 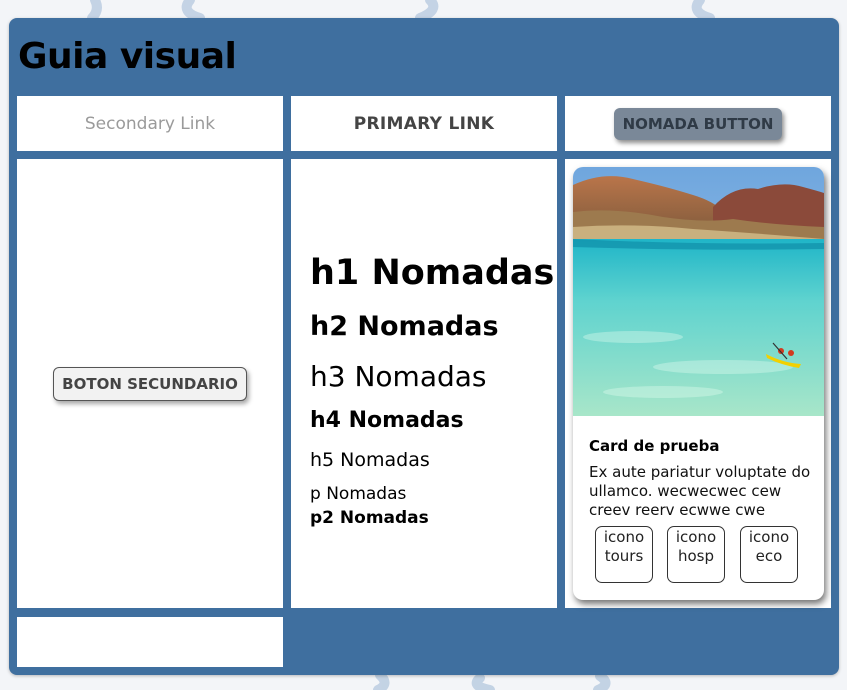 I want to click on boton-secundario-button: BOTON SECUNDARIO, so click(x=150, y=383).